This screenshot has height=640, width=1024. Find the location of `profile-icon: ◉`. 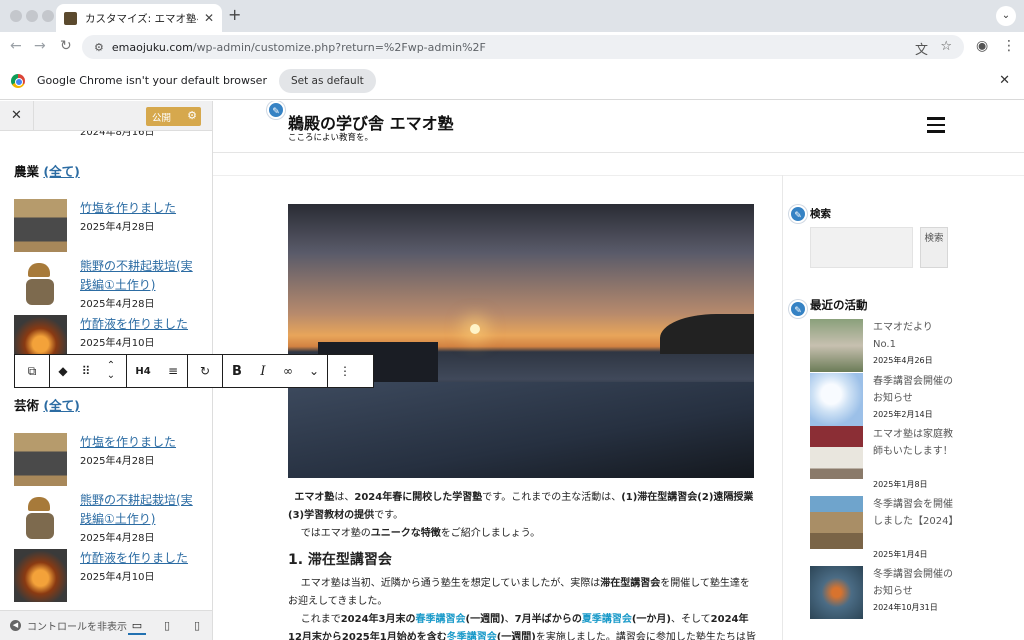

profile-icon: ◉ is located at coordinates (982, 46).